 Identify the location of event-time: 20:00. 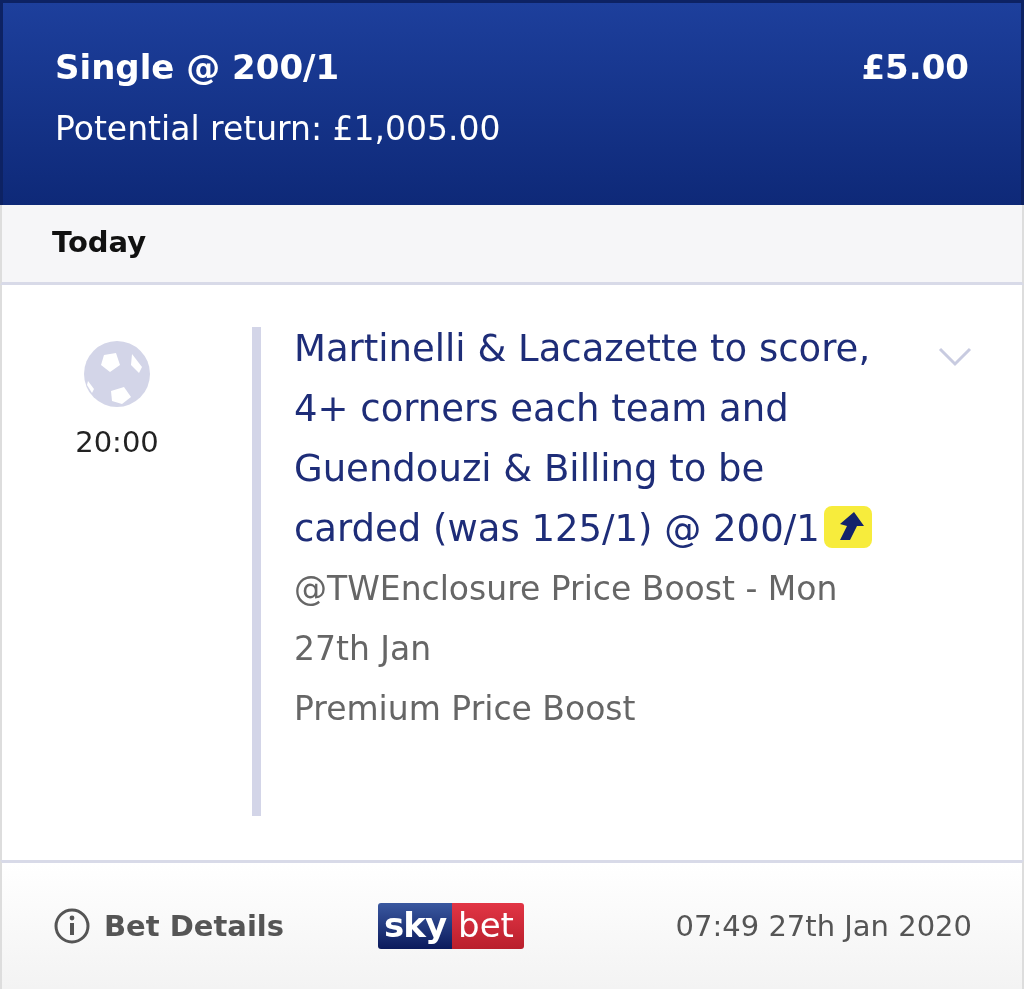
(117, 442).